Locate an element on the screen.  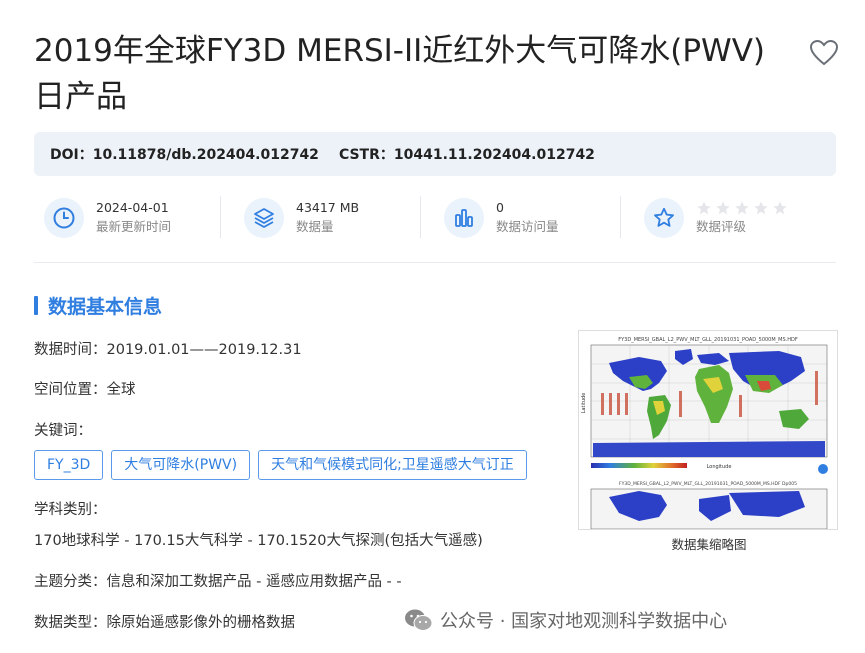
keyword-tags: FY_3D 大气可降水(PWV) 天气和气候模式同化;卫星遥感大气订正 is located at coordinates (280, 465).